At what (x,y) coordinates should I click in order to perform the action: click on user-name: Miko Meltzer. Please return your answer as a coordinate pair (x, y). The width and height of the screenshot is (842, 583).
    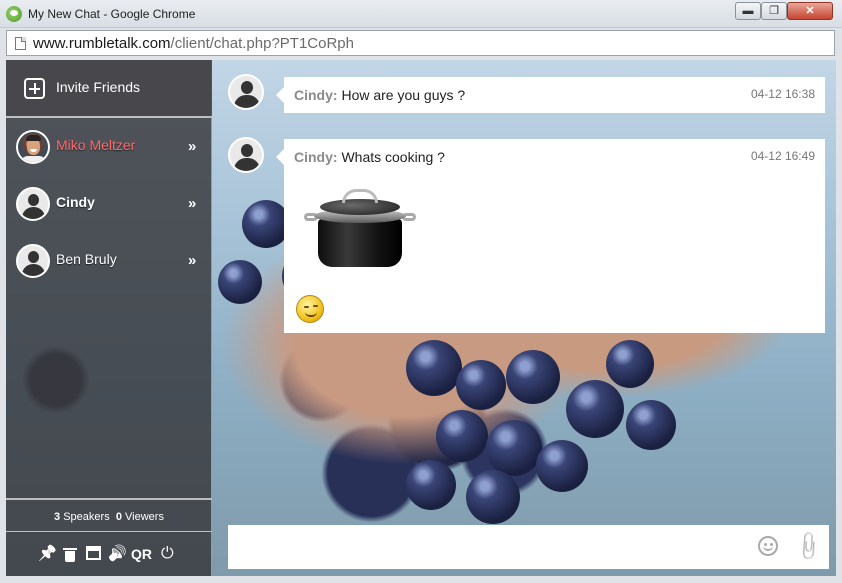
    Looking at the image, I should click on (96, 145).